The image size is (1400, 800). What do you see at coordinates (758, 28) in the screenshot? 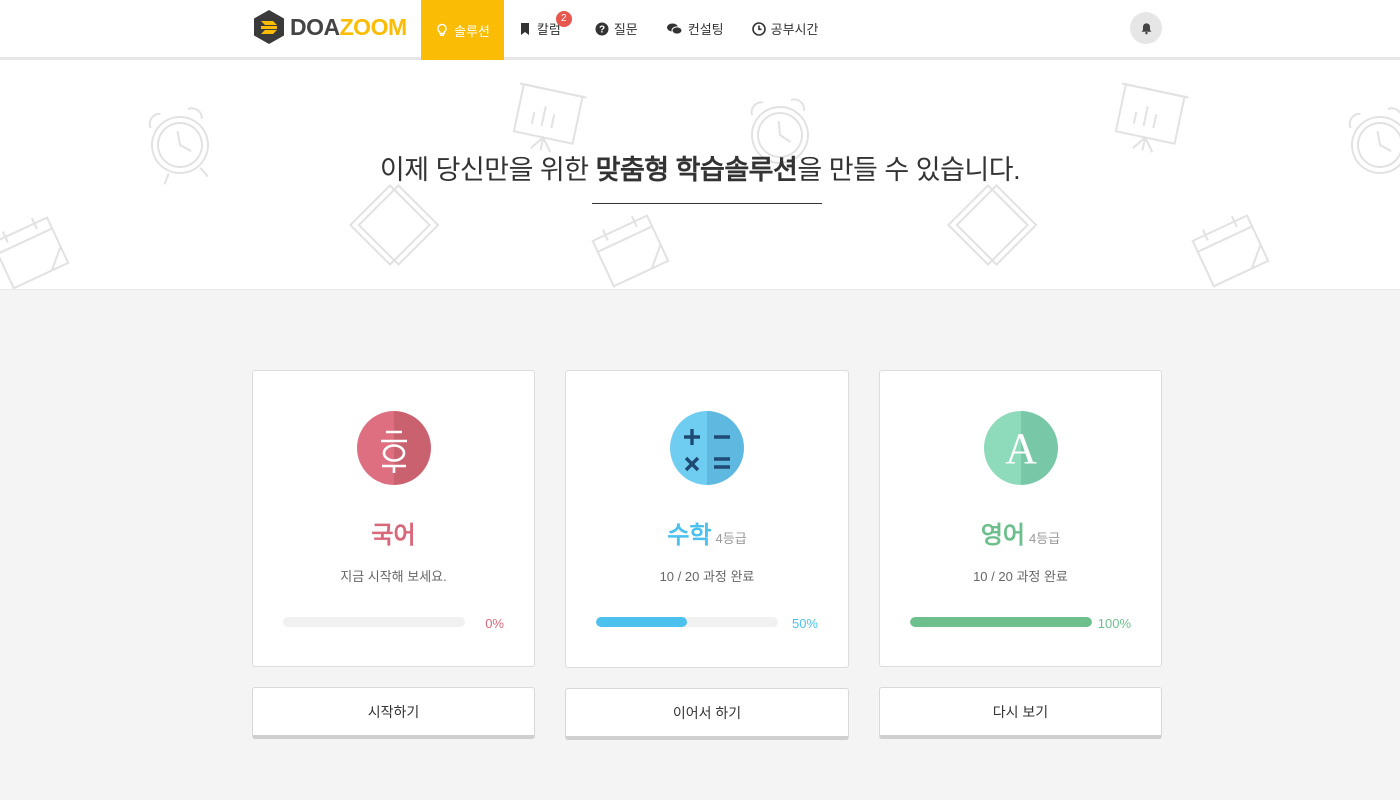
I see `clock-icon` at bounding box center [758, 28].